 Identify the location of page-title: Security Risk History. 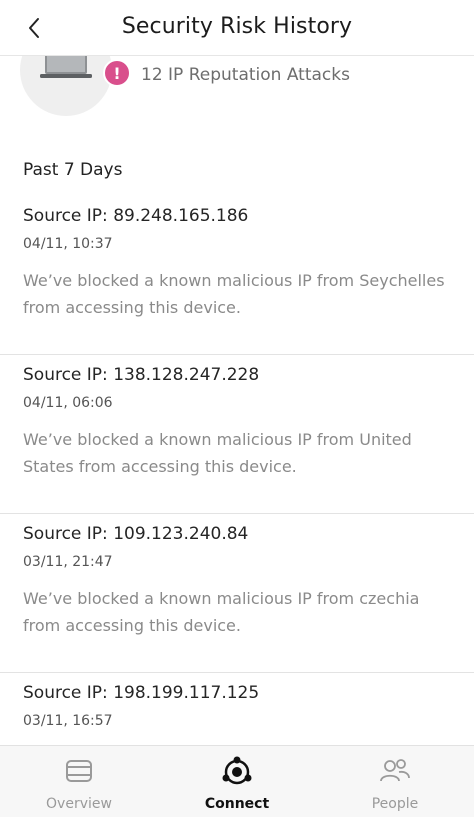
(237, 26).